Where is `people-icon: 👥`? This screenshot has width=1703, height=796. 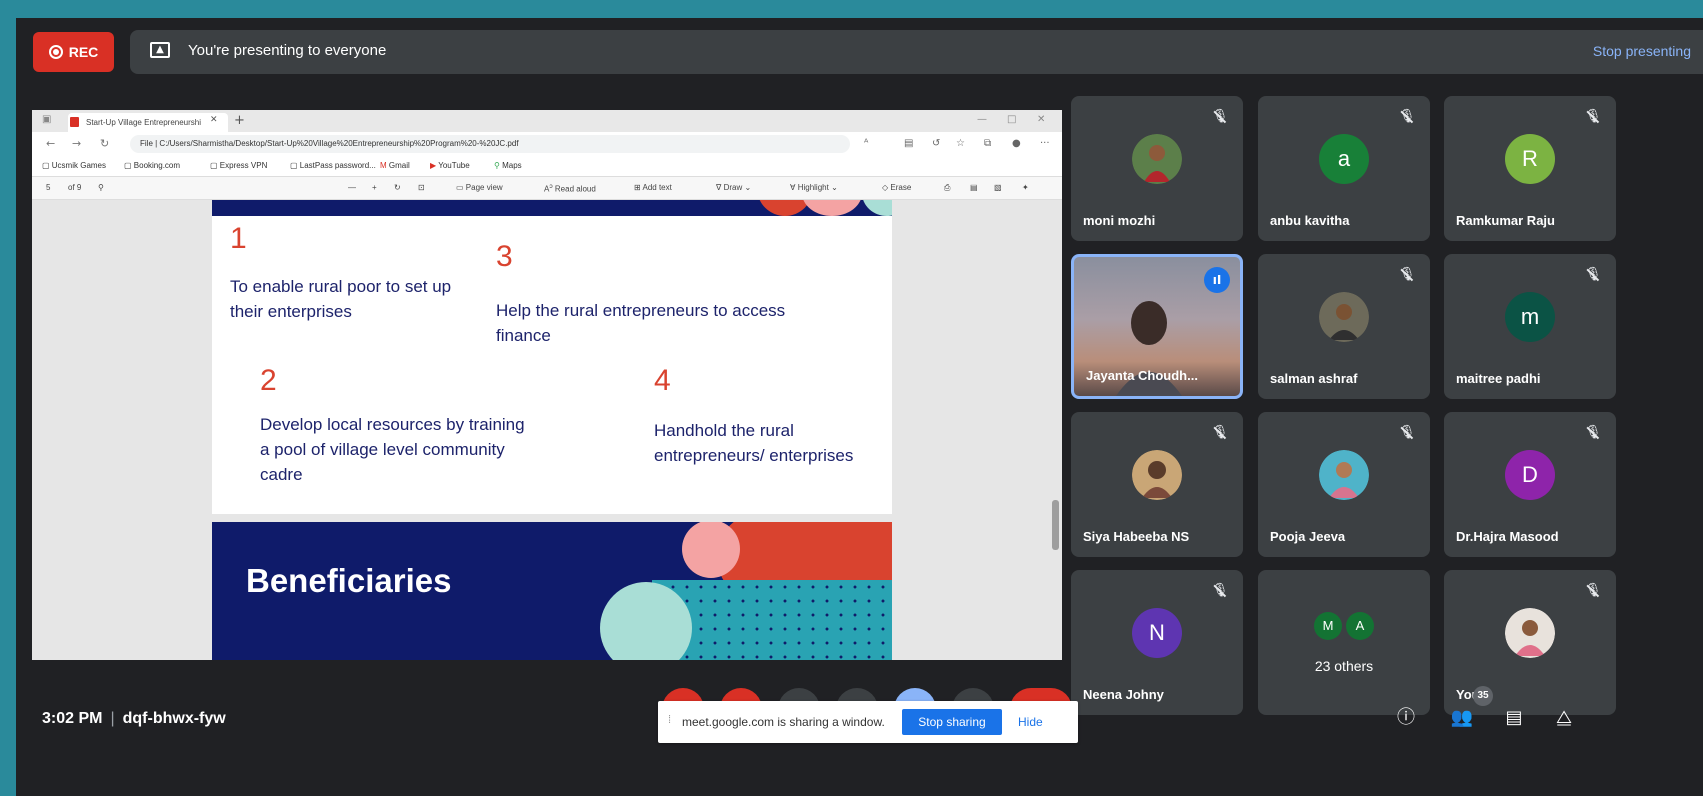
people-icon: 👥 is located at coordinates (1462, 718).